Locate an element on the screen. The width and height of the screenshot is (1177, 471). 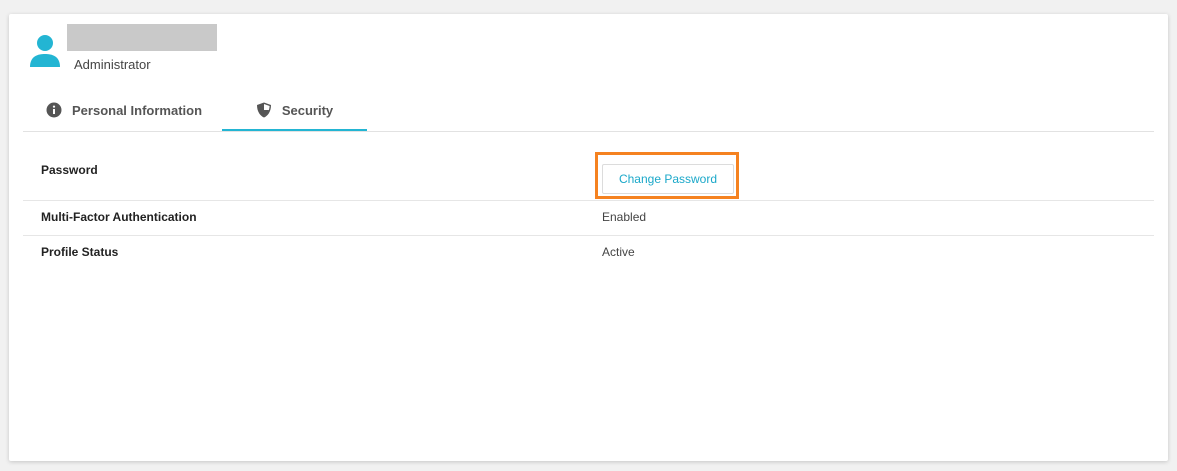
tab-label: Security is located at coordinates (307, 110).